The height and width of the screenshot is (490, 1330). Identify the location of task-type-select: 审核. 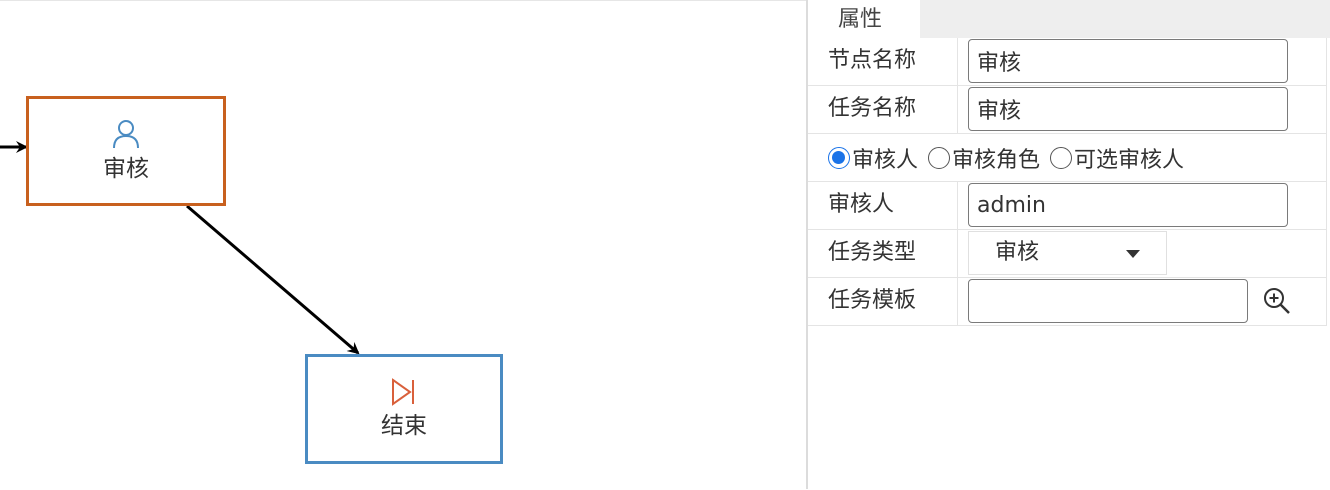
(1067, 253).